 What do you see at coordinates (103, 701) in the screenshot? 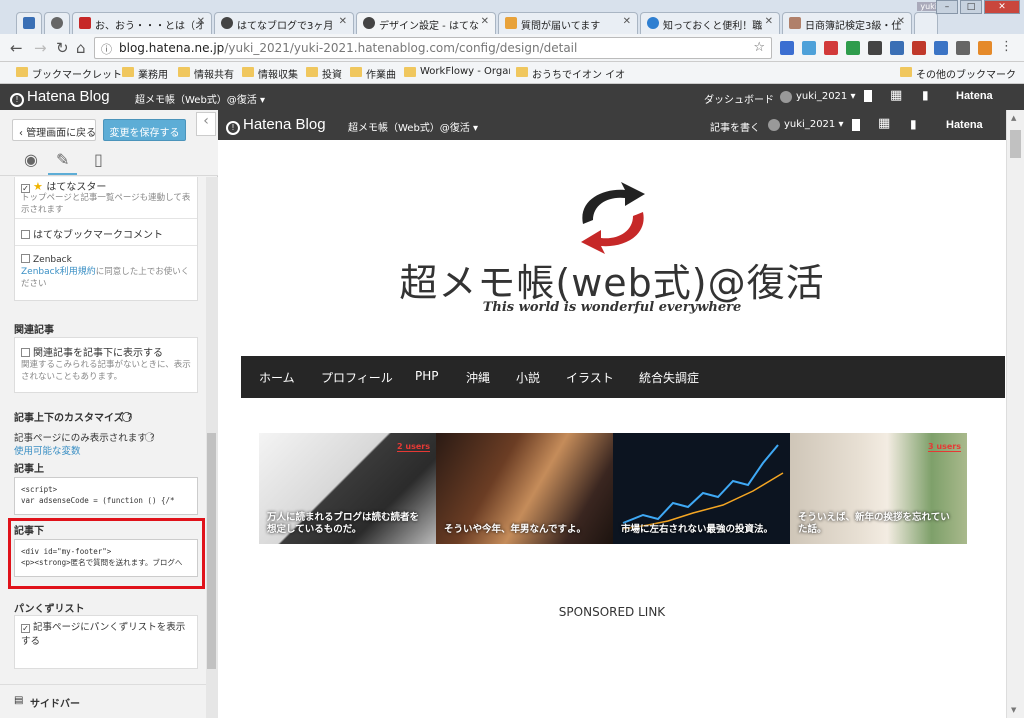
I see `sidebar-section-header: ▤ サイドバー` at bounding box center [103, 701].